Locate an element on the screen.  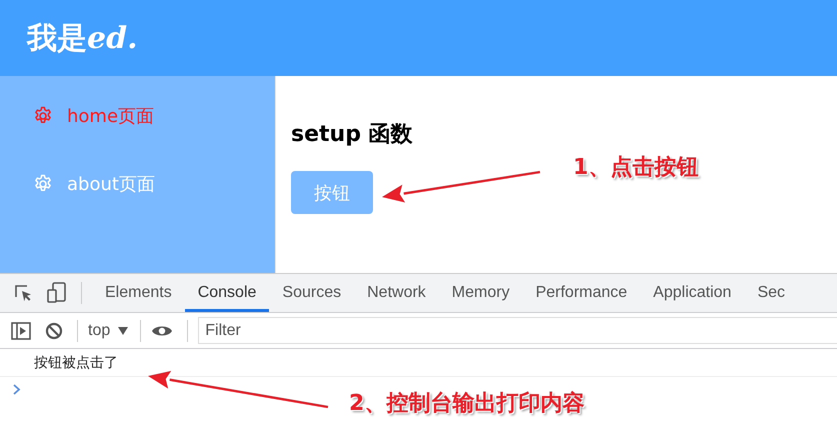
caret-icon is located at coordinates (123, 330).